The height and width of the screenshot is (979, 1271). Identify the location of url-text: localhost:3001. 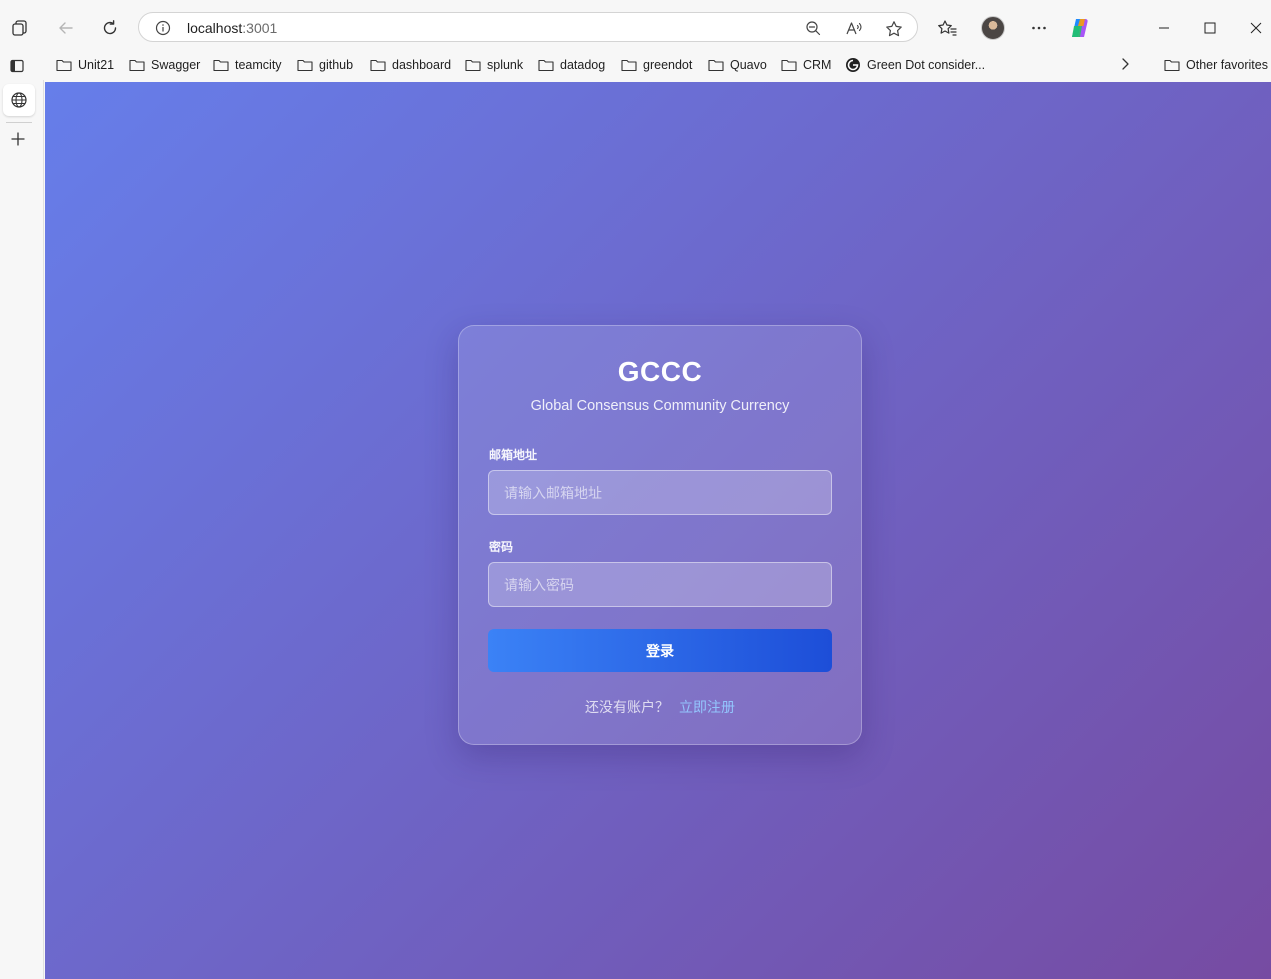
(232, 28).